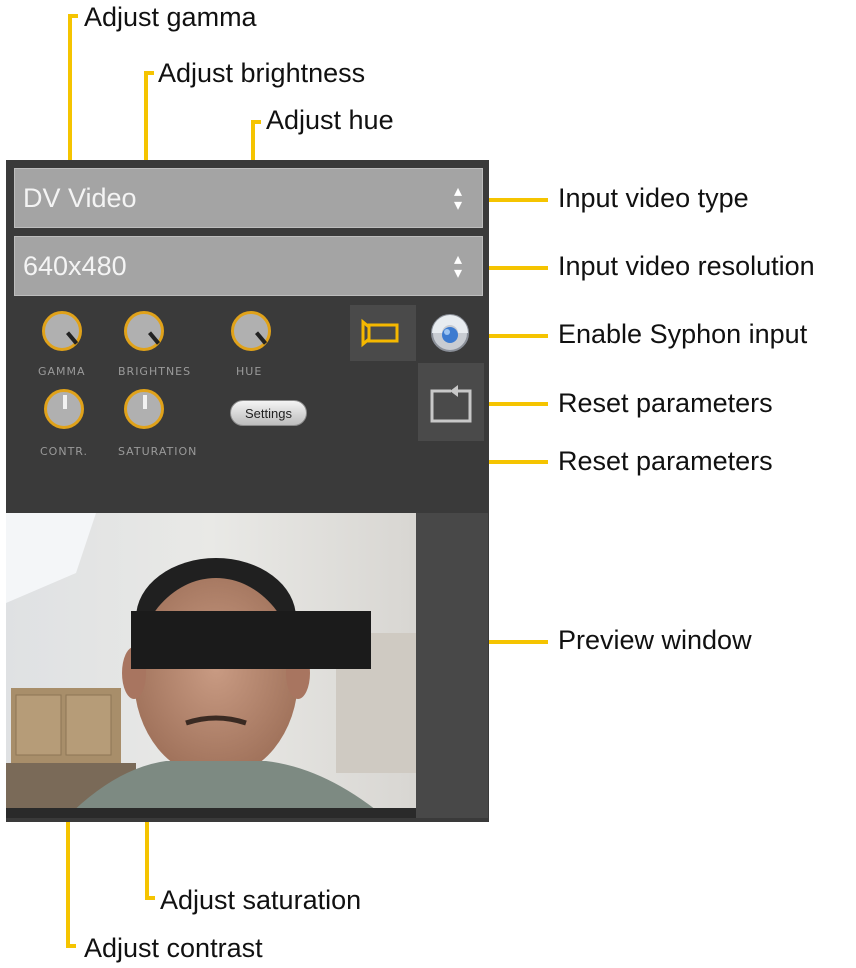 Image resolution: width=856 pixels, height=968 pixels. I want to click on camera-button, so click(383, 333).